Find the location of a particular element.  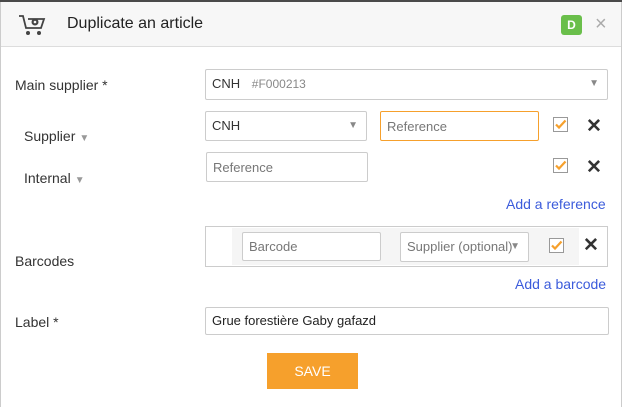

reference-type-supplier: Supplier ▼ is located at coordinates (56, 136).